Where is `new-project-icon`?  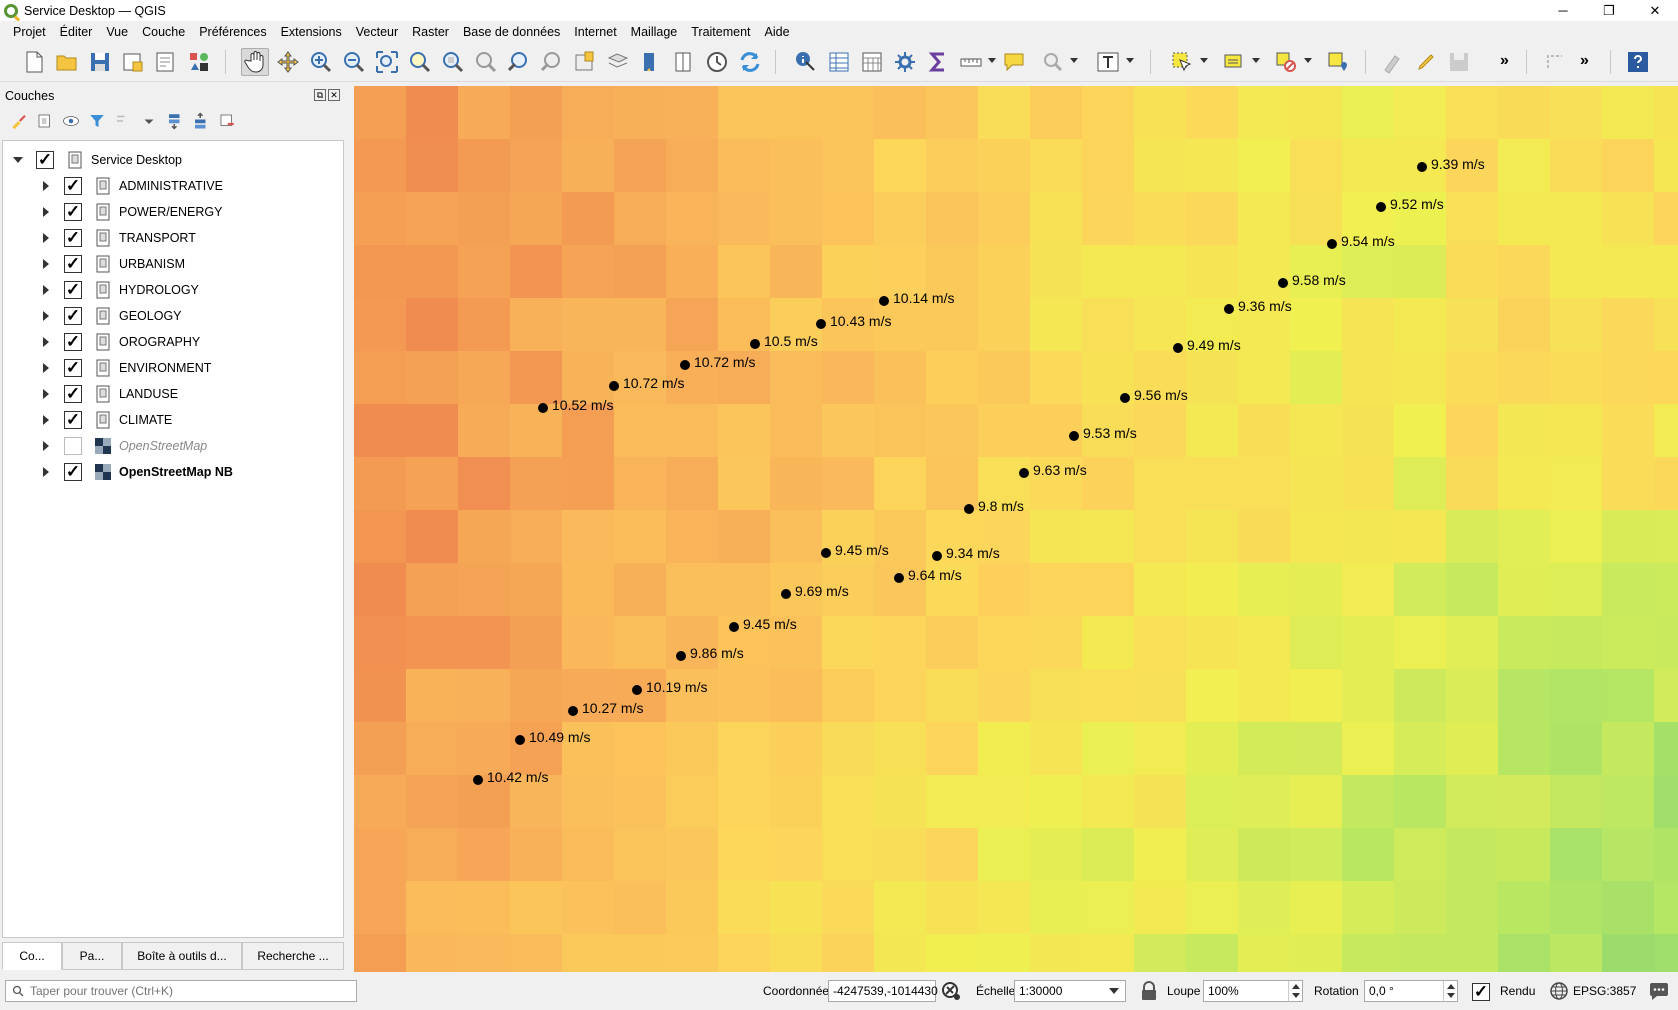
new-project-icon is located at coordinates (34, 62).